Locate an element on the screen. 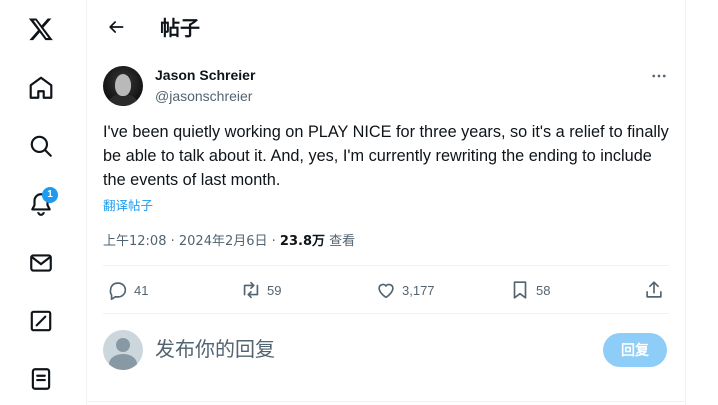 Image resolution: width=718 pixels, height=405 pixels. lists-icon is located at coordinates (41, 379).